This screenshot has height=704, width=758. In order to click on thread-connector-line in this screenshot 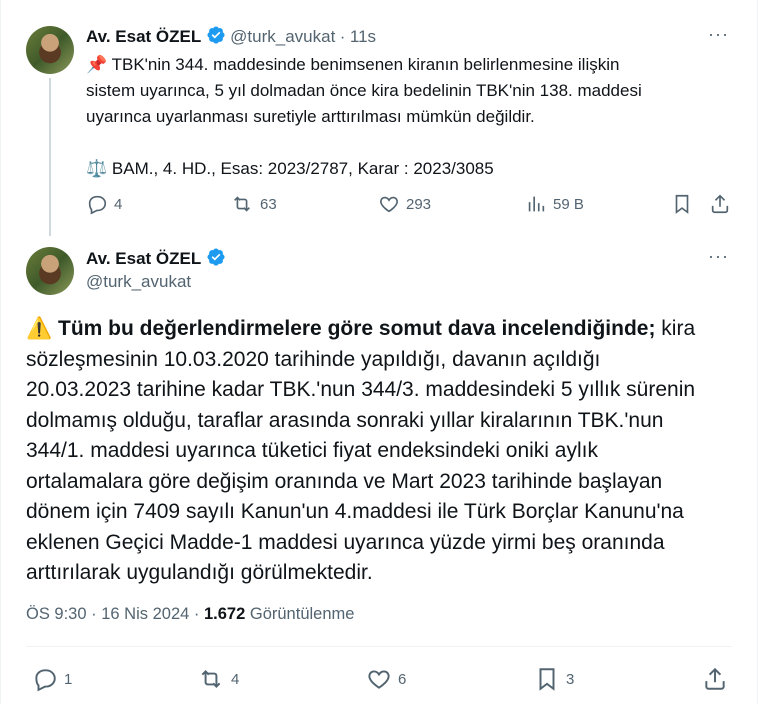, I will do `click(50, 157)`.